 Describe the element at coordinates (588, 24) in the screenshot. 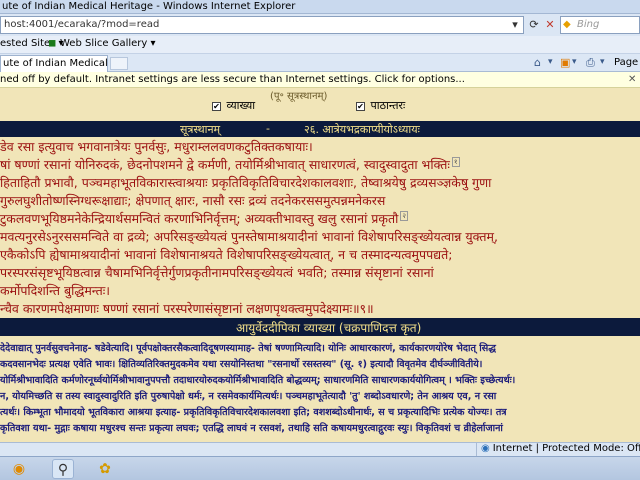

I see `search-placeholder: Bing` at that location.